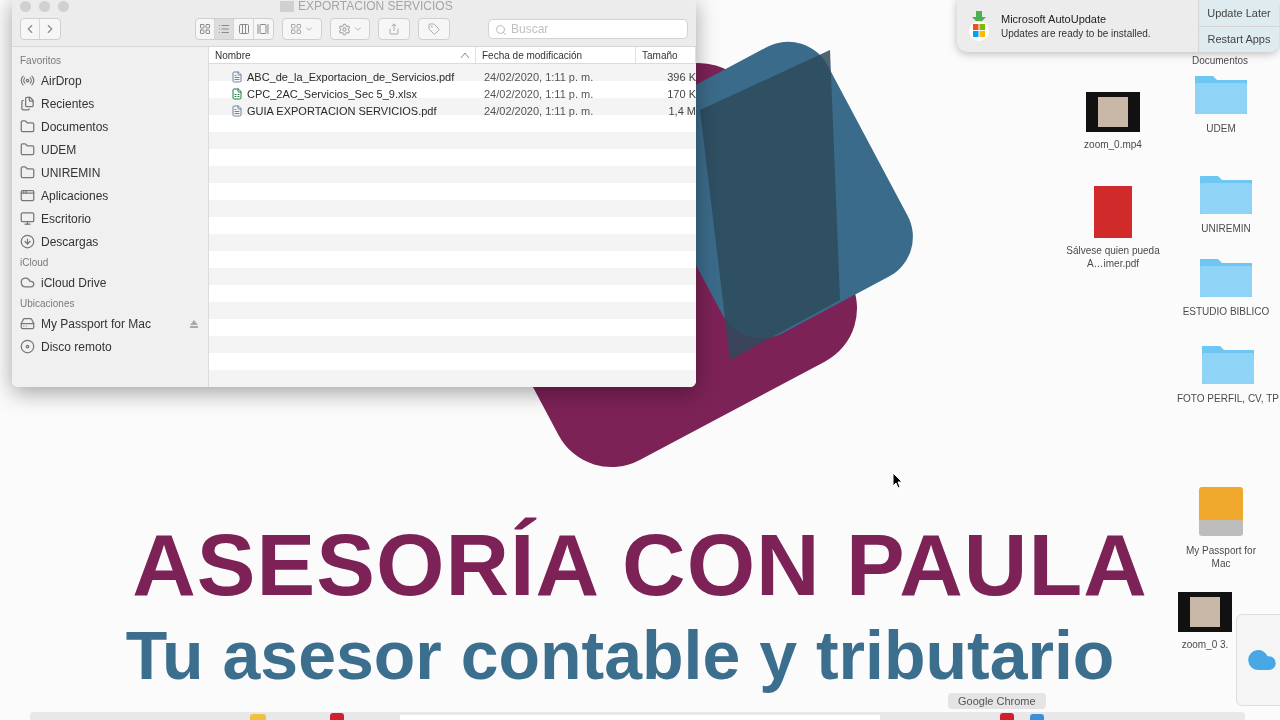 Image resolution: width=1280 pixels, height=720 pixels. What do you see at coordinates (1205, 644) in the screenshot?
I see `desktop-icon-label: zoom_0 3.` at bounding box center [1205, 644].